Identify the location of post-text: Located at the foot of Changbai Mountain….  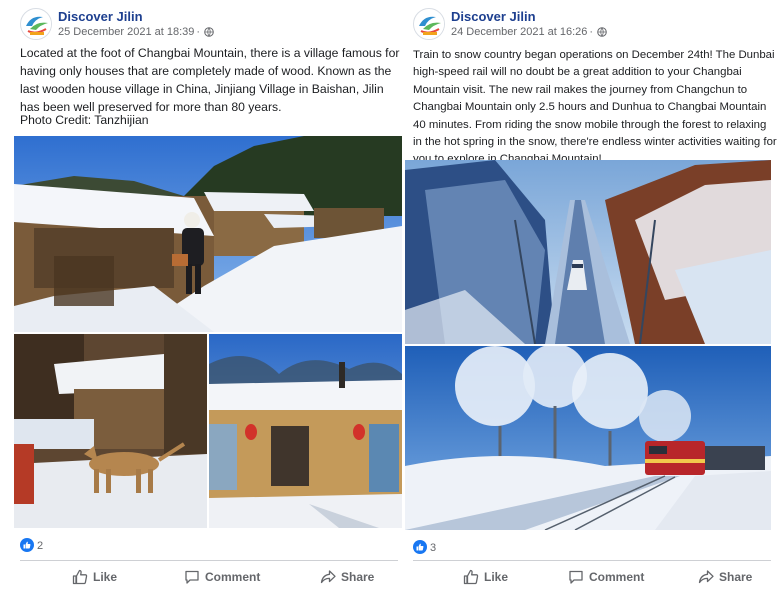
(210, 80).